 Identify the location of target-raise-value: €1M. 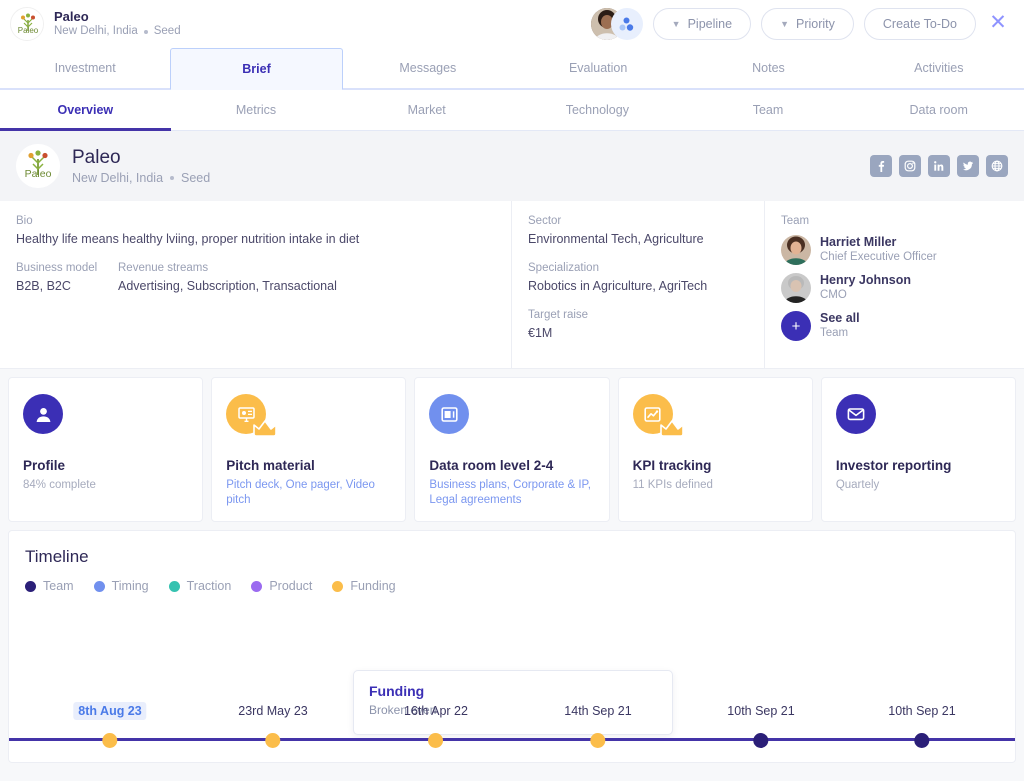
(540, 333).